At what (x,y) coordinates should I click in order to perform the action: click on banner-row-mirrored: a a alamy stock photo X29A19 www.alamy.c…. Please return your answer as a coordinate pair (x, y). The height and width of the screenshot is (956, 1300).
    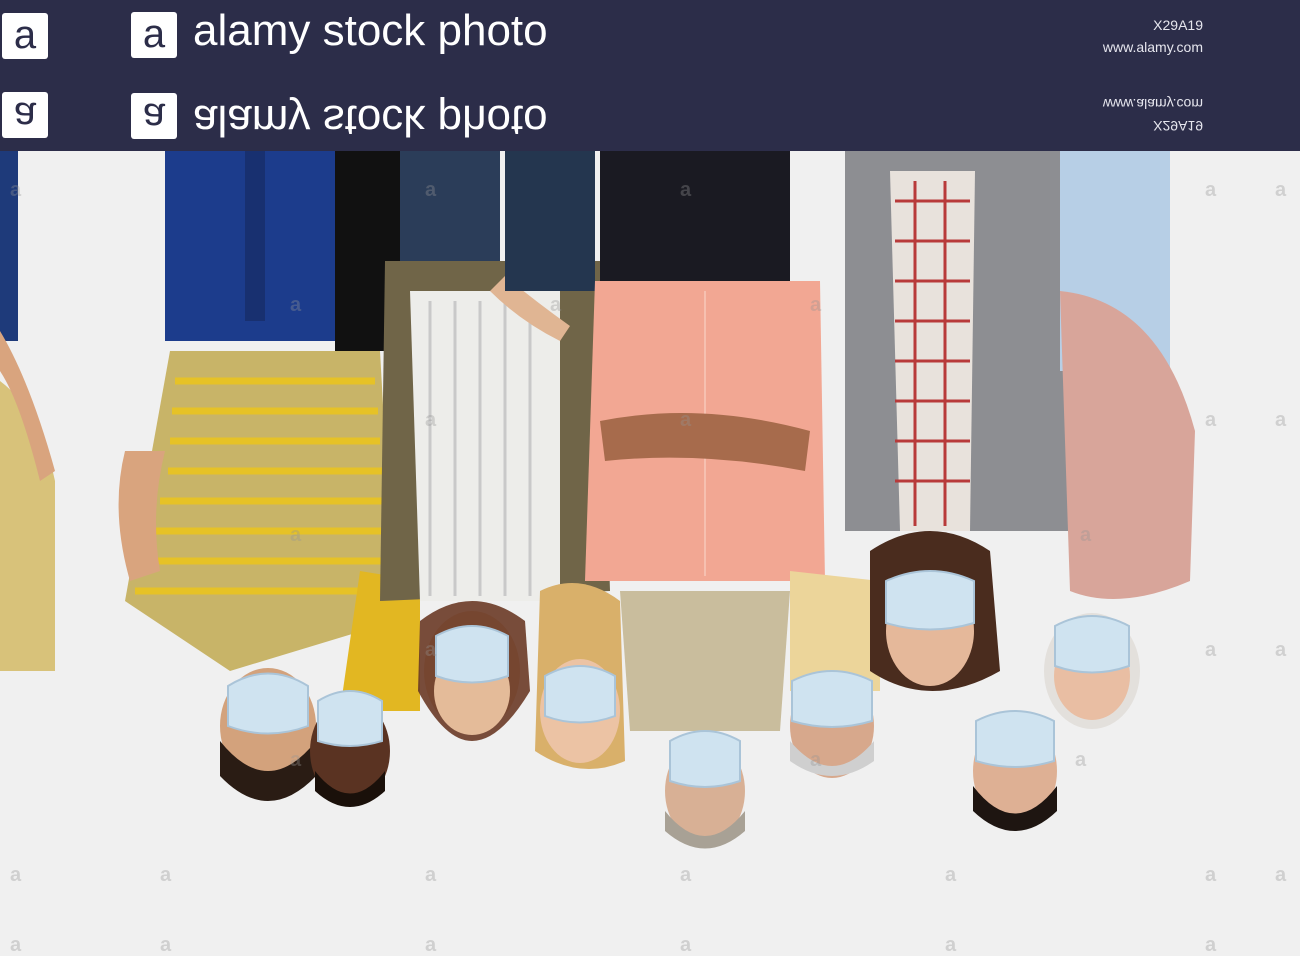
    Looking at the image, I should click on (650, 113).